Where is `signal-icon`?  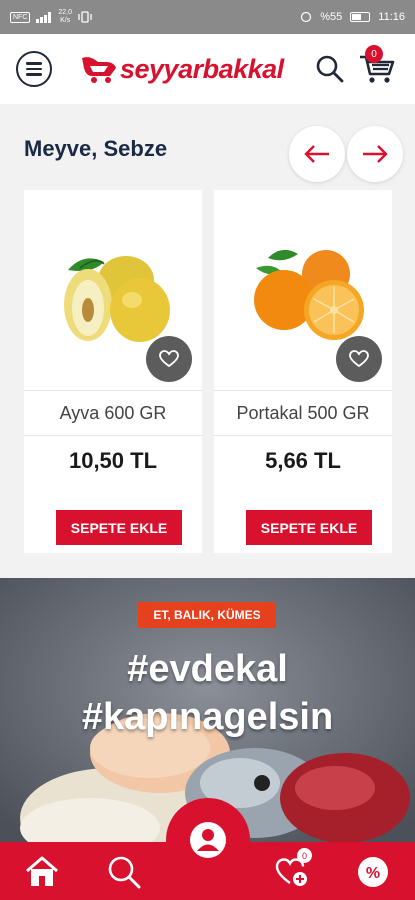 signal-icon is located at coordinates (44, 17).